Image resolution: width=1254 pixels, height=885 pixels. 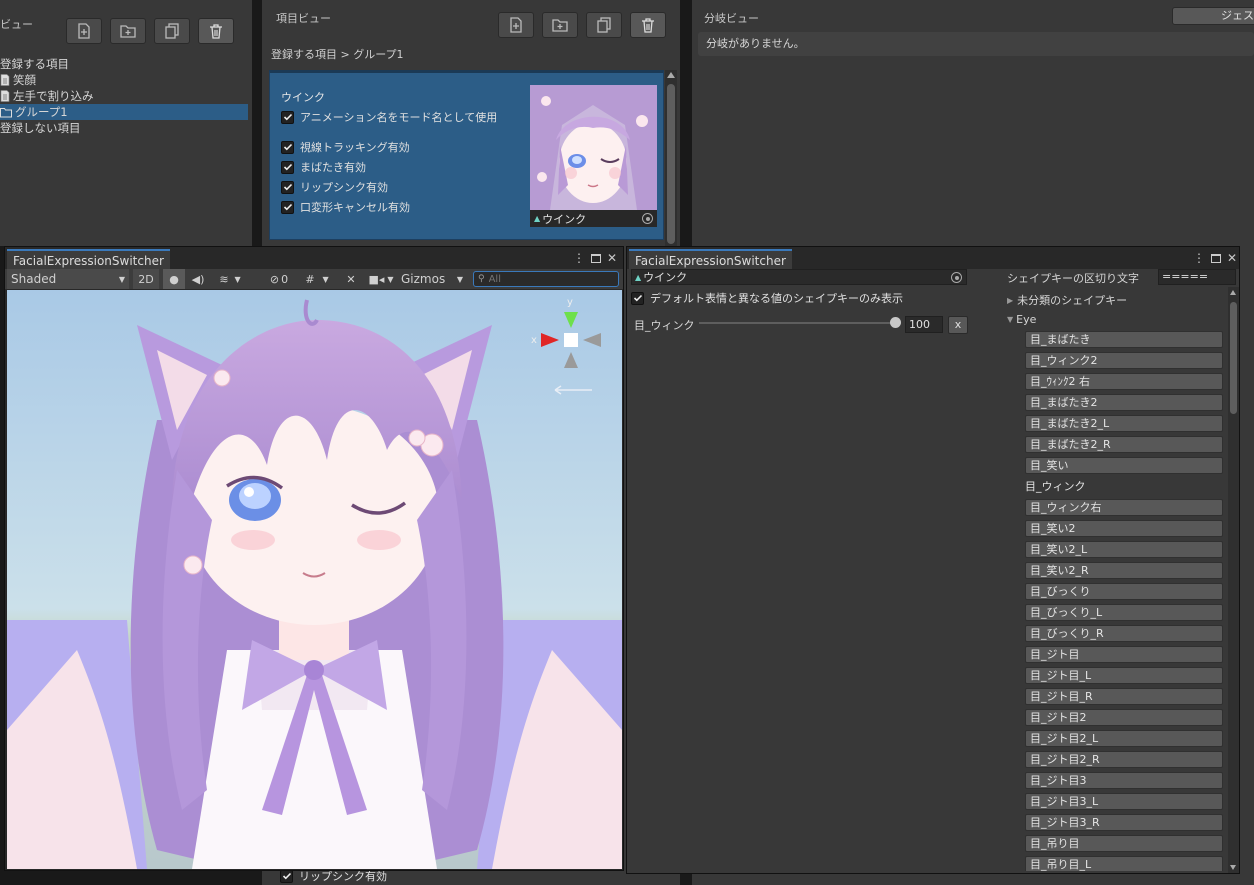 I want to click on shape-key-button: 目_笑い2_L, so click(x=1124, y=549).